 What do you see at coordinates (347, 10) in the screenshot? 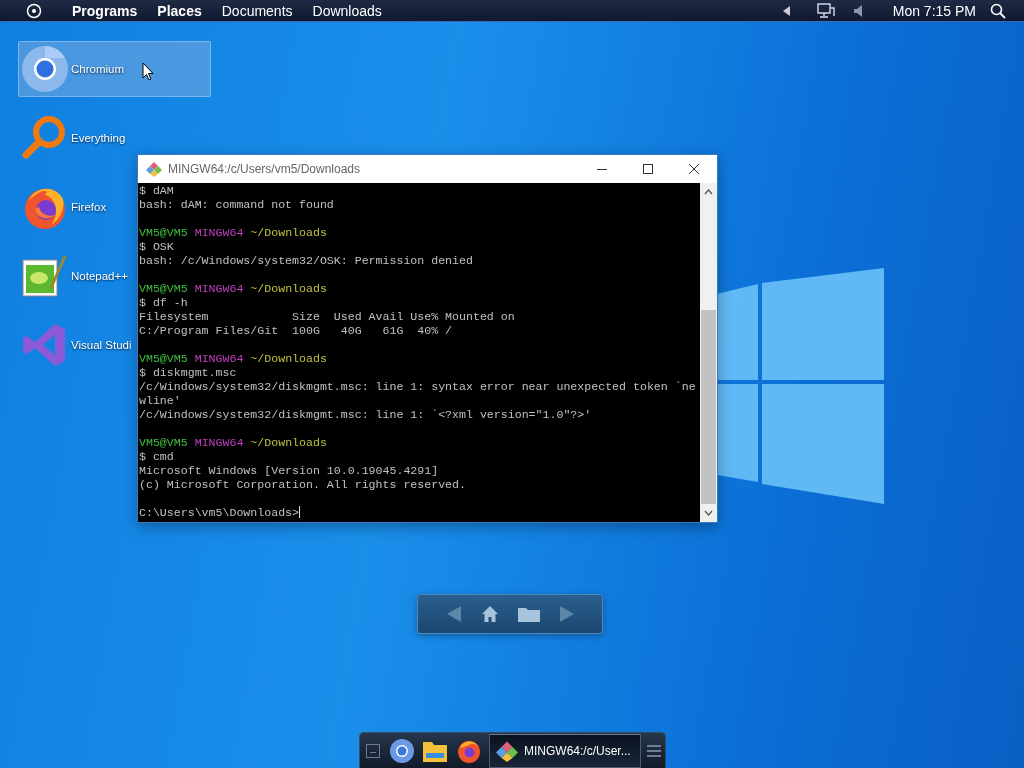
I see `bookmark-link: Downloads` at bounding box center [347, 10].